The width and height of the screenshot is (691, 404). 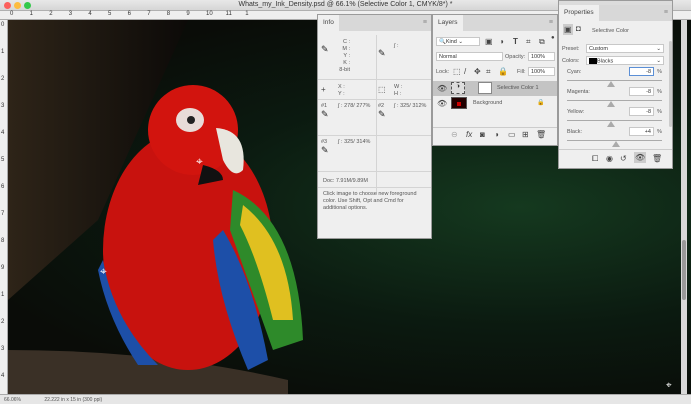 What do you see at coordinates (346, 56) in the screenshot?
I see `yellow-label: Y :` at bounding box center [346, 56].